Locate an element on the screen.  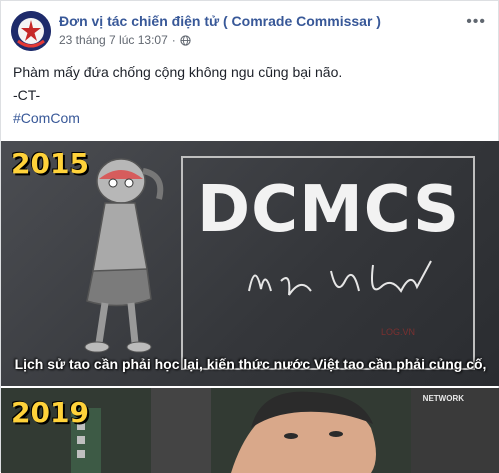
year-label-2019: 2019 is located at coordinates (50, 412).